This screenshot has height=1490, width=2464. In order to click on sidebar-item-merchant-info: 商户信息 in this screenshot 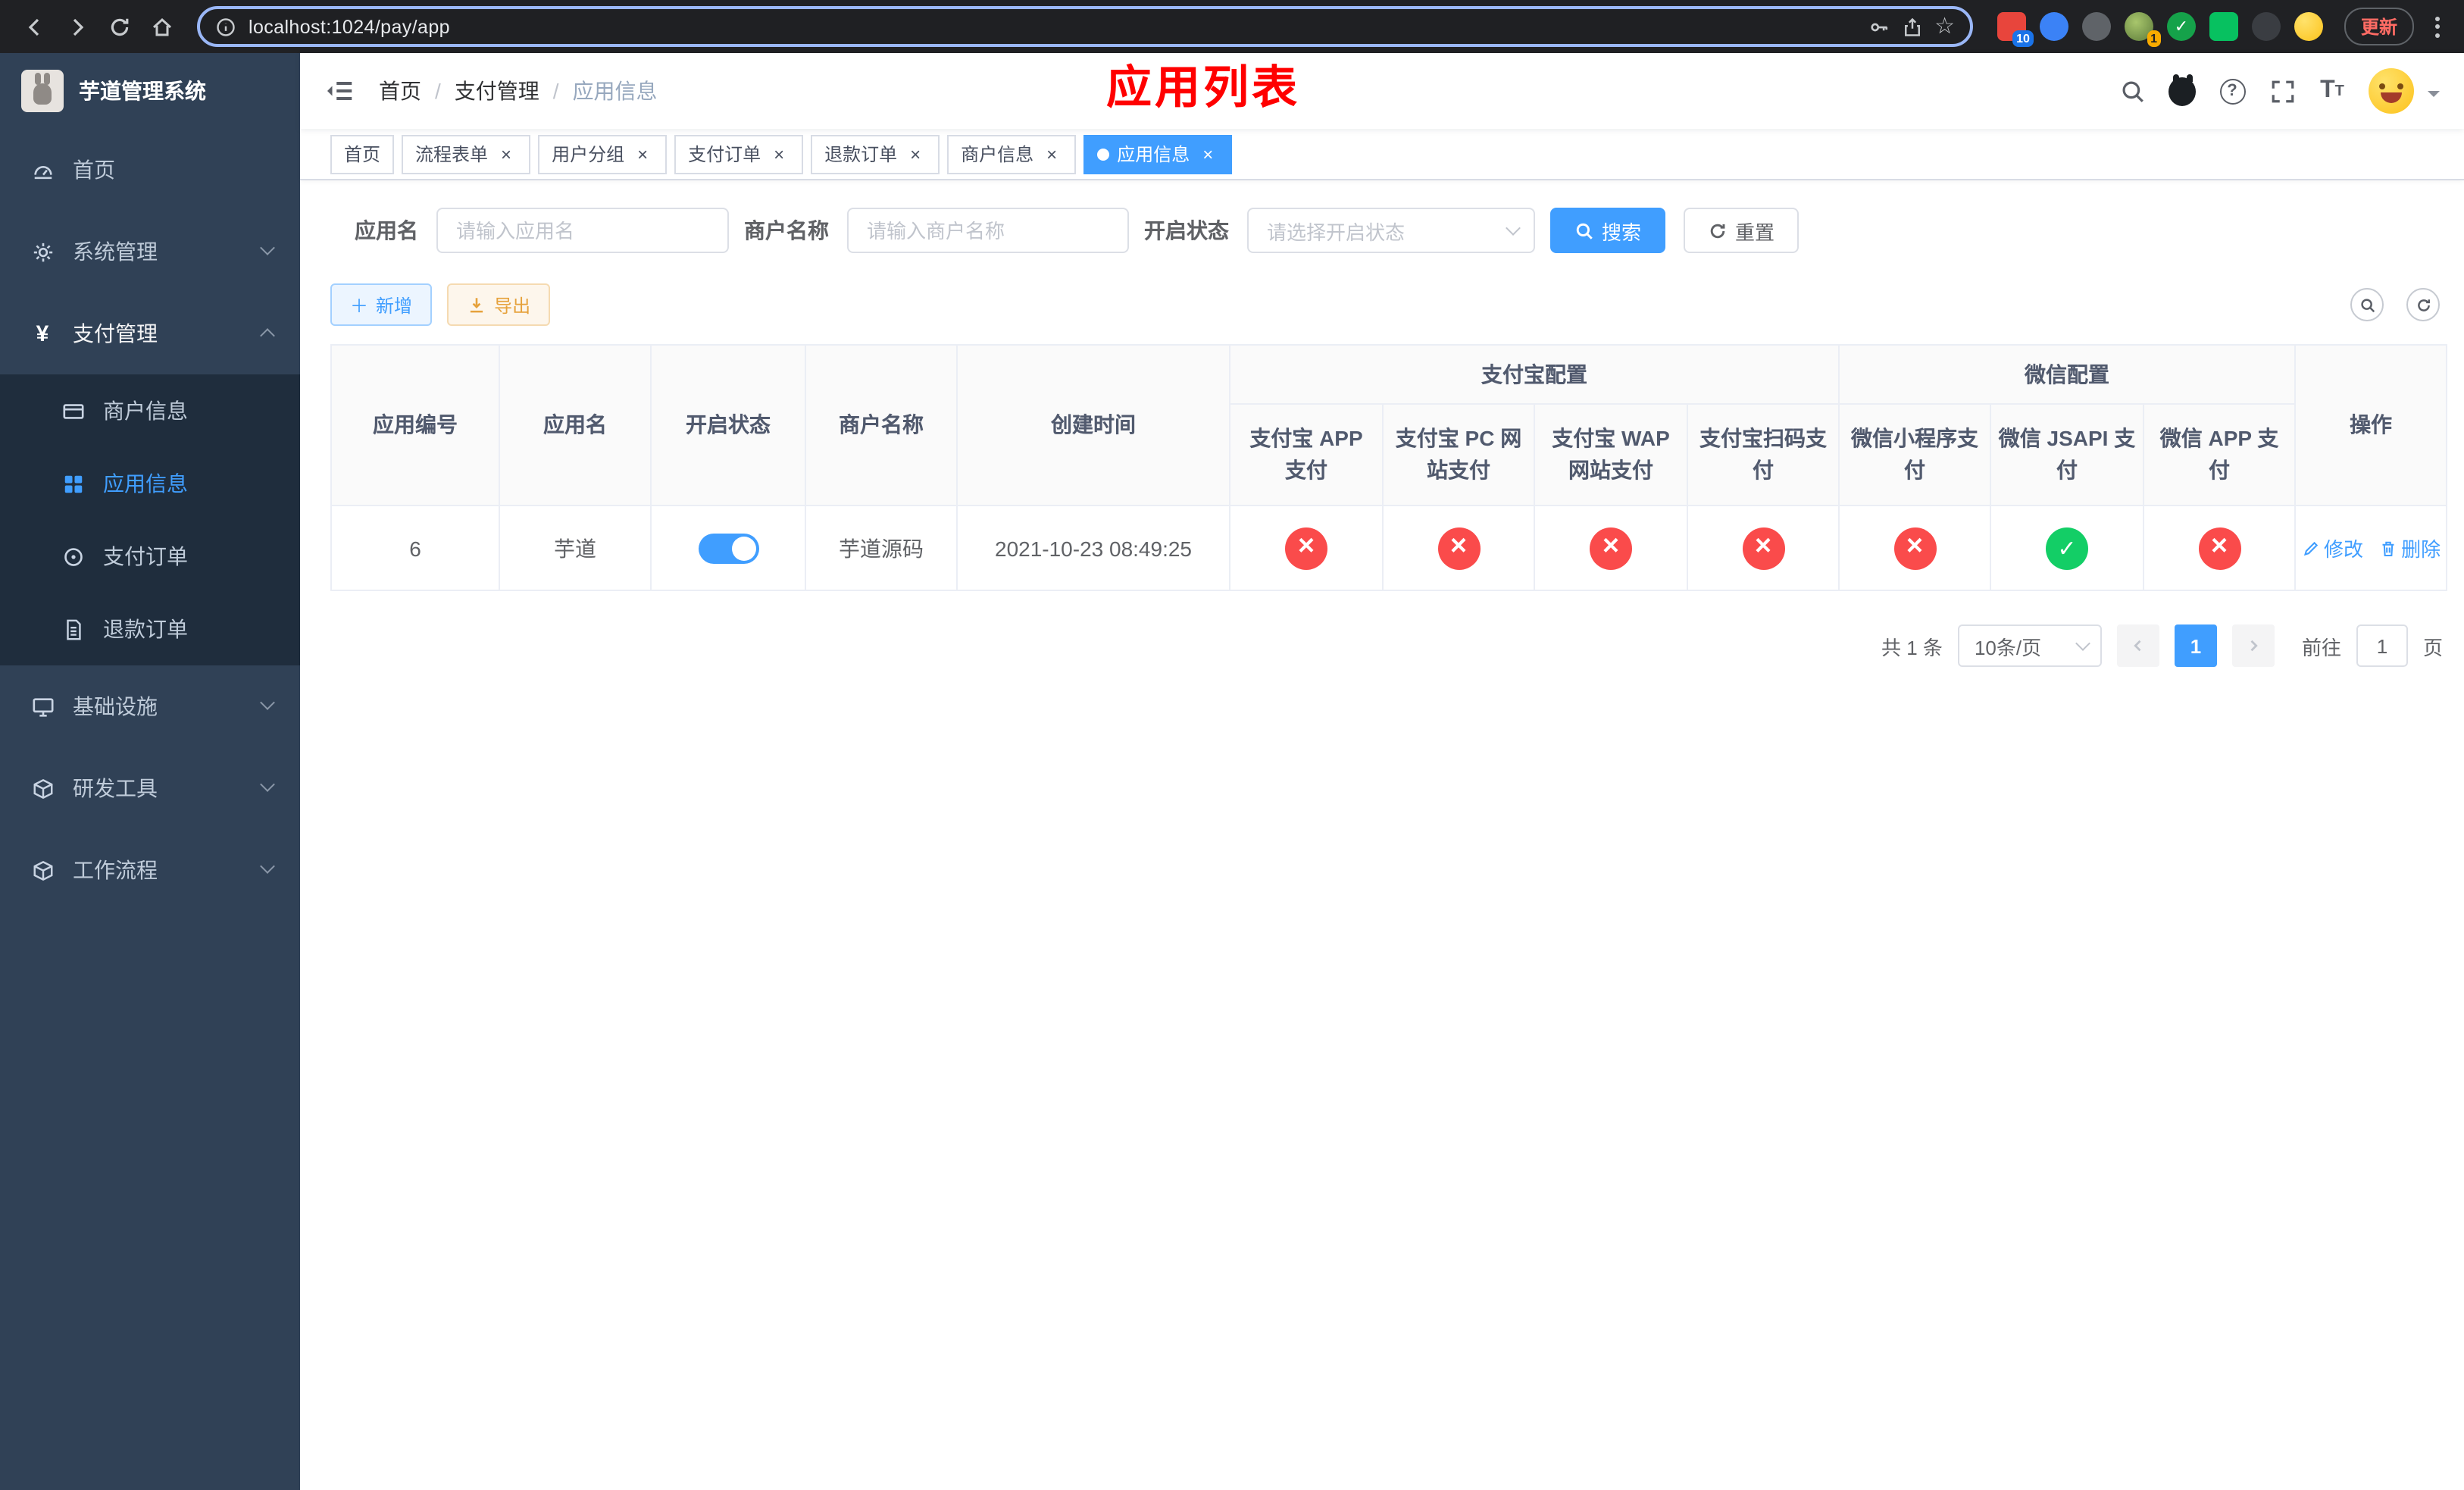, I will do `click(150, 411)`.